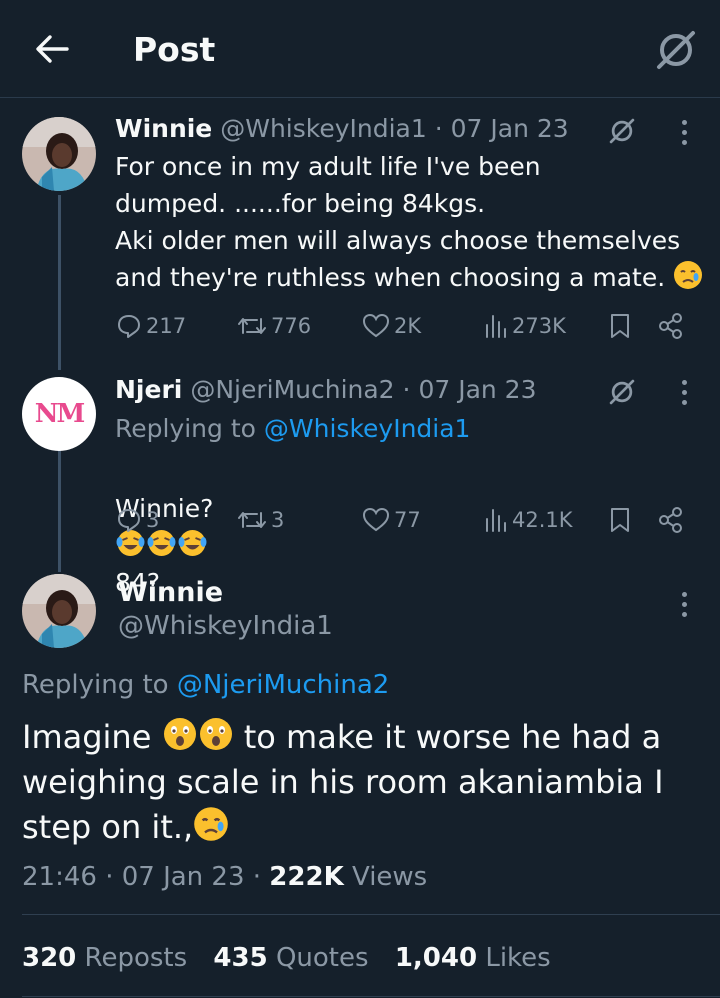 This screenshot has width=720, height=998. I want to click on avatar-monogram: NM, so click(60, 414).